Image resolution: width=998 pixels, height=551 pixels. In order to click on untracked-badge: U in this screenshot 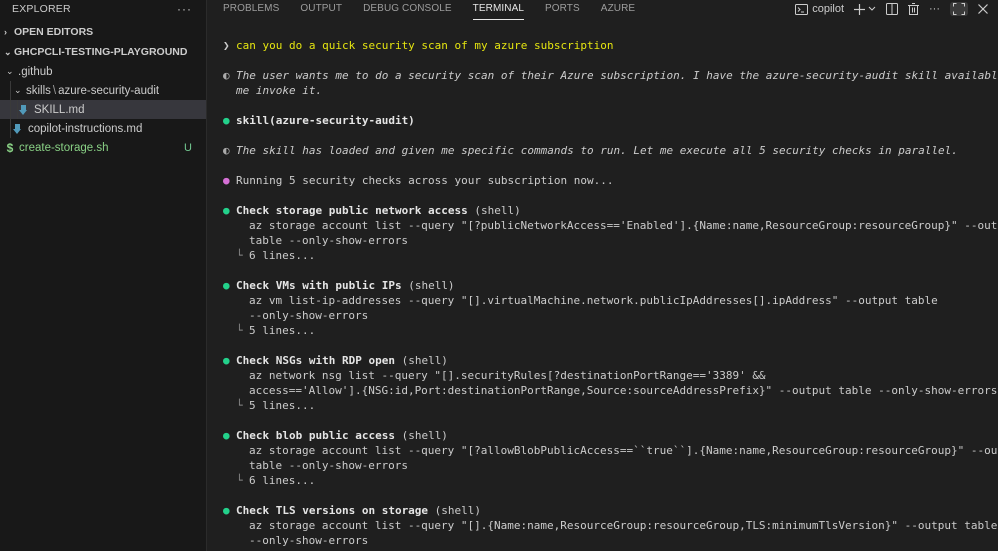, I will do `click(188, 147)`.